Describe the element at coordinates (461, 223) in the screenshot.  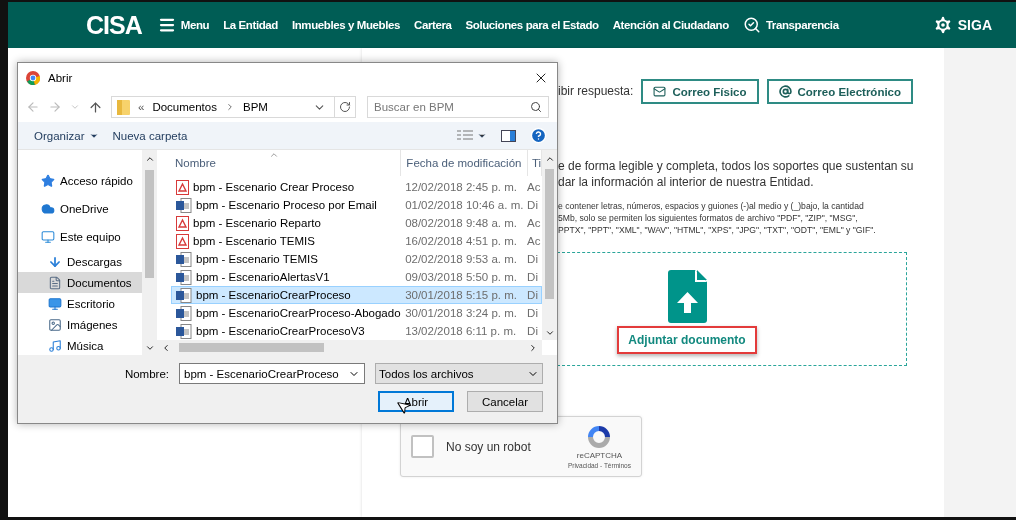
I see `file-date: 08/02/2018 9:48 a. m.` at that location.